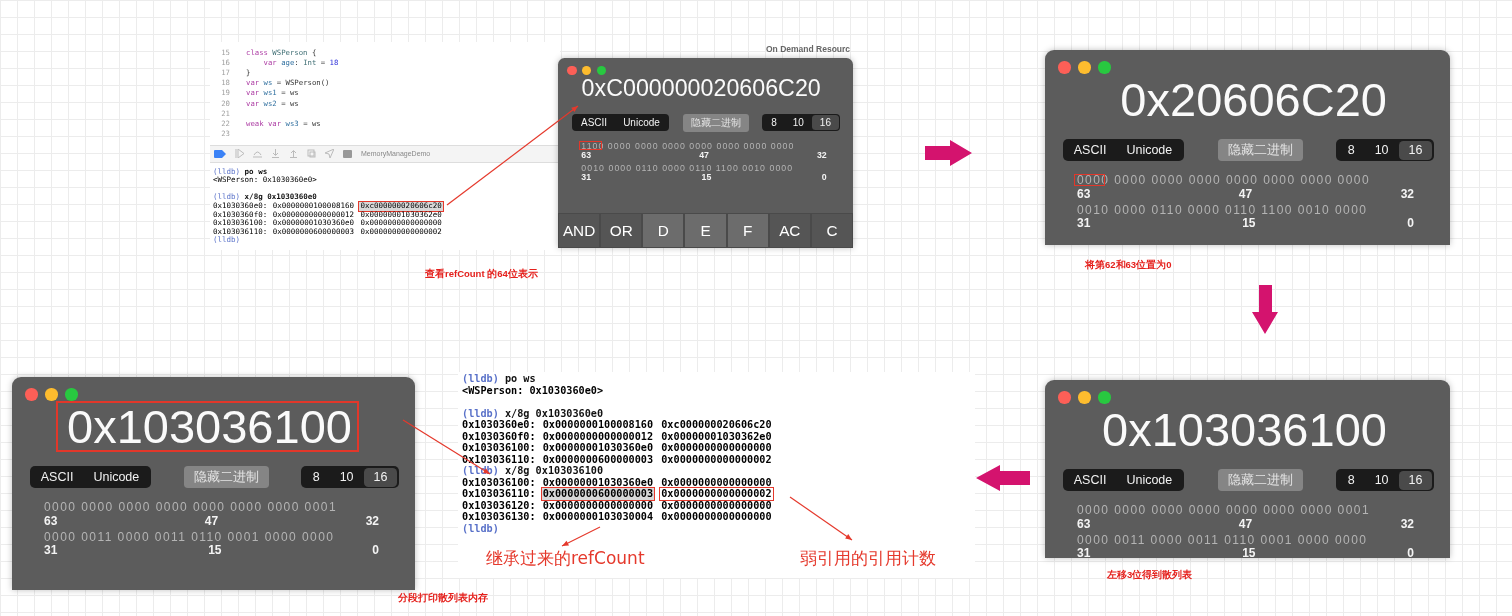  I want to click on caption: 分段打印散列表内存, so click(443, 598).